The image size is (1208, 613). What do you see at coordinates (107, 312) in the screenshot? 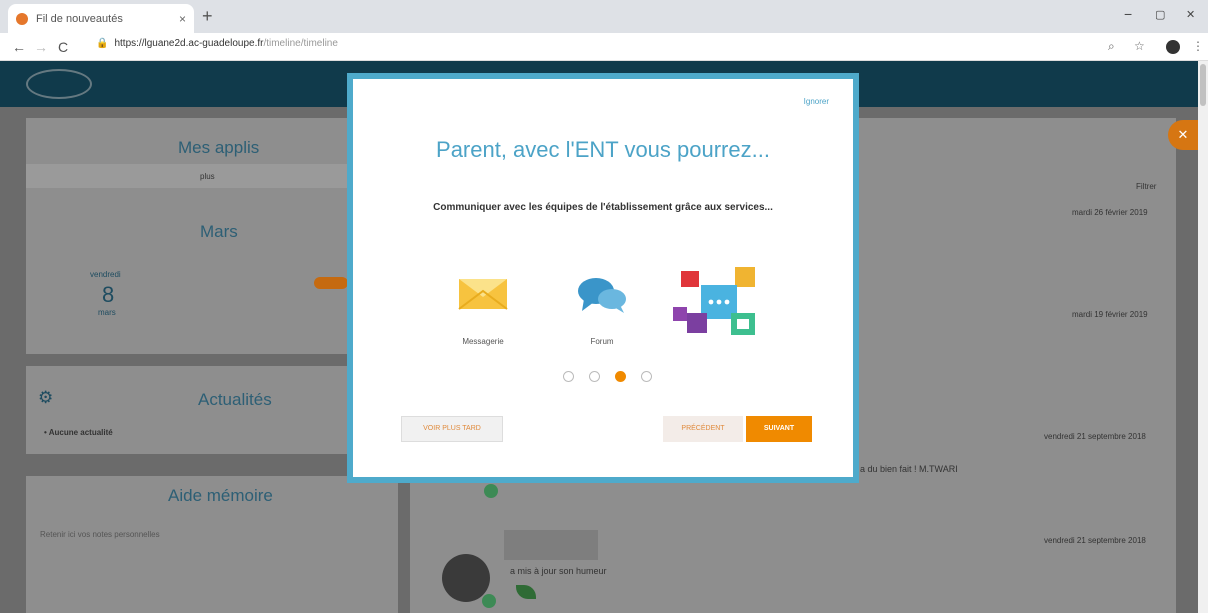
I see `calendar-day-month: mars` at bounding box center [107, 312].